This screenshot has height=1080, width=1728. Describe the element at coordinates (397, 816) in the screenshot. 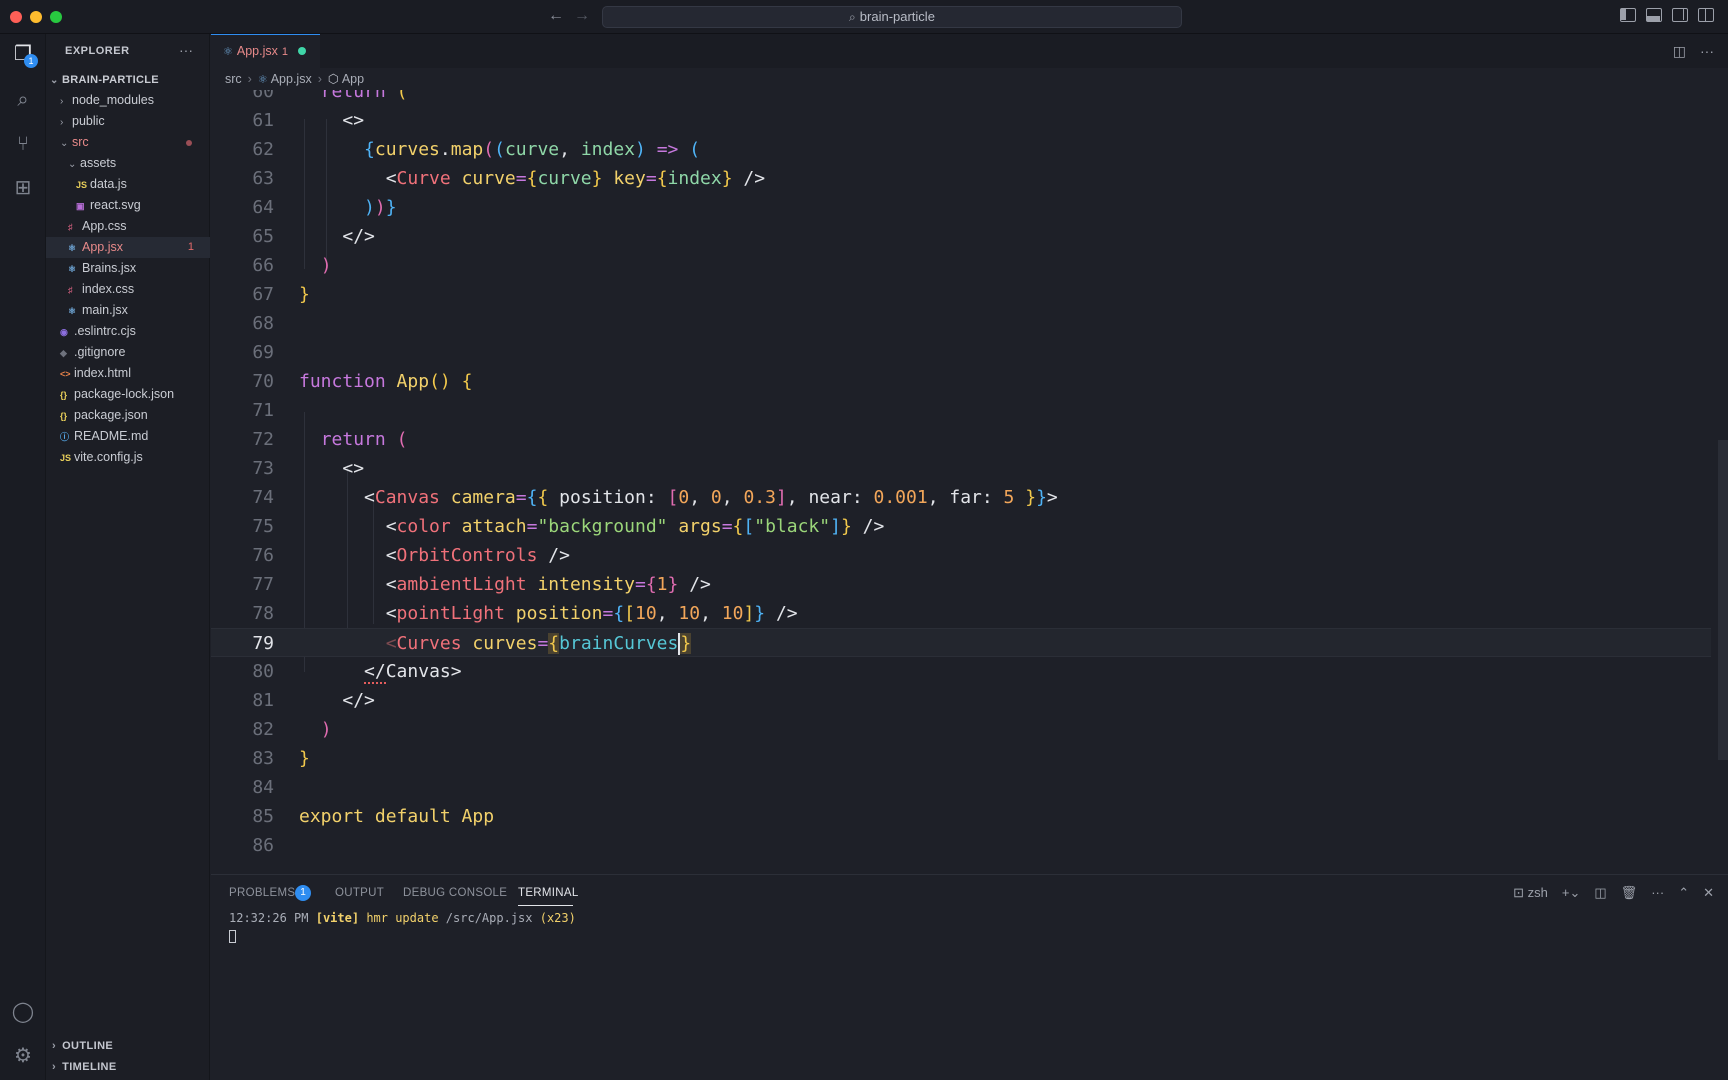

I see `code-text: export default App` at that location.